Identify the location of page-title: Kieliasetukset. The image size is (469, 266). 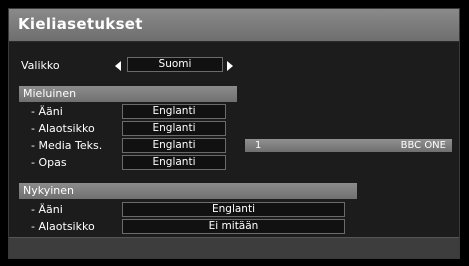
(80, 24).